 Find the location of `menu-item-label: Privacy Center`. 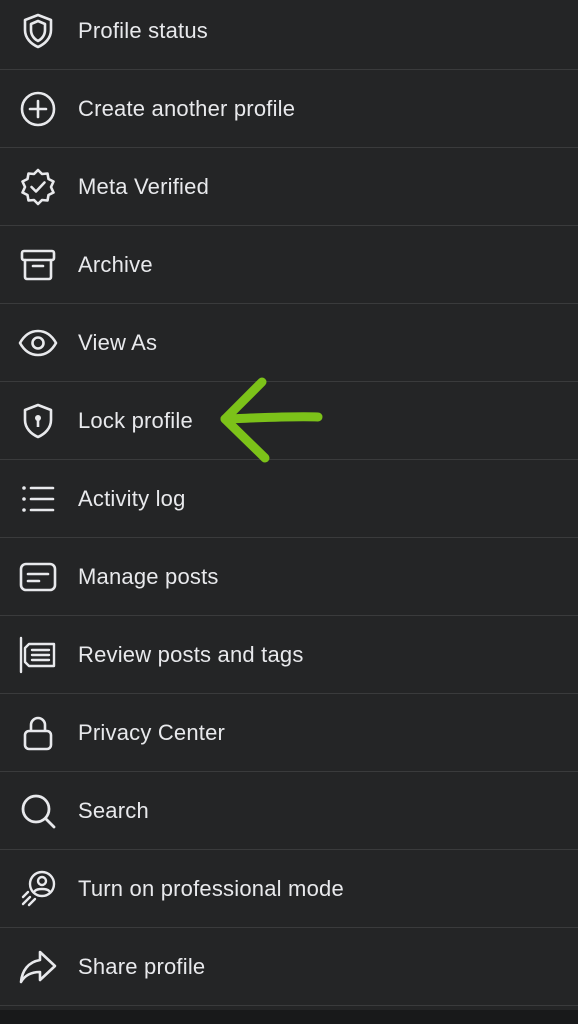

menu-item-label: Privacy Center is located at coordinates (152, 732).